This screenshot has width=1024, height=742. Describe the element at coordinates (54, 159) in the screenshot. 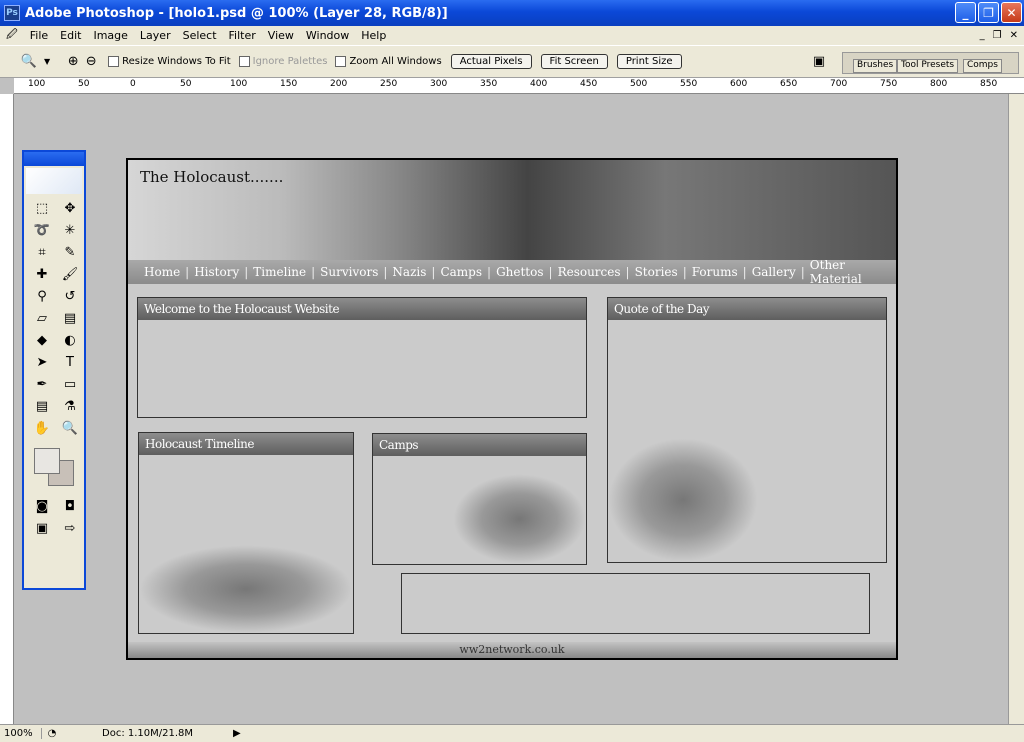

I see `toolbox-titlebar` at that location.